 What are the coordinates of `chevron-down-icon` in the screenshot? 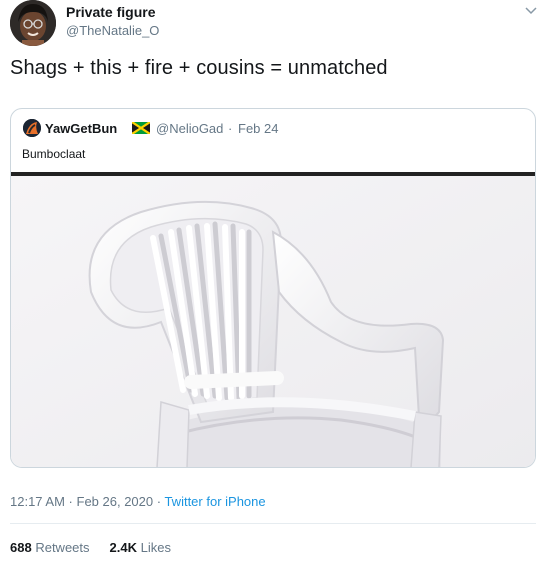 It's located at (531, 11).